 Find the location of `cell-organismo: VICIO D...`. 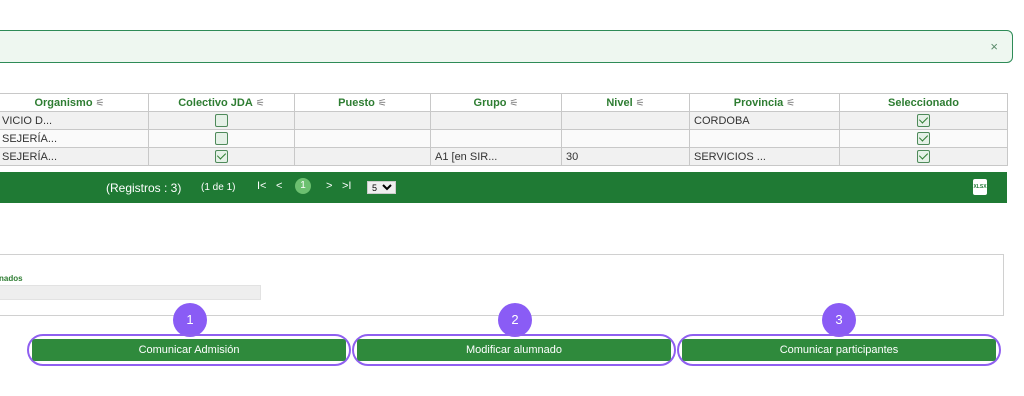

cell-organismo: VICIO D... is located at coordinates (74, 120).